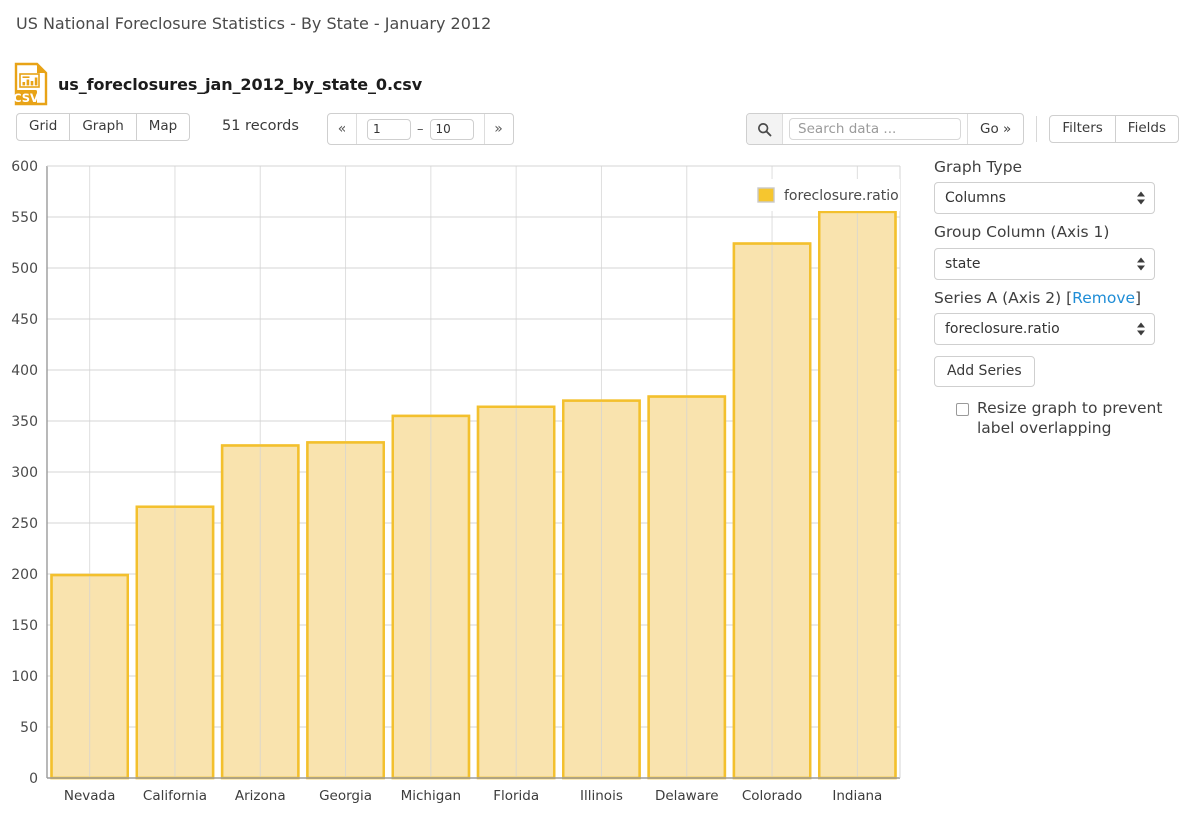 The image size is (1195, 822). Describe the element at coordinates (1037, 129) in the screenshot. I see `toolbar-divider` at that location.